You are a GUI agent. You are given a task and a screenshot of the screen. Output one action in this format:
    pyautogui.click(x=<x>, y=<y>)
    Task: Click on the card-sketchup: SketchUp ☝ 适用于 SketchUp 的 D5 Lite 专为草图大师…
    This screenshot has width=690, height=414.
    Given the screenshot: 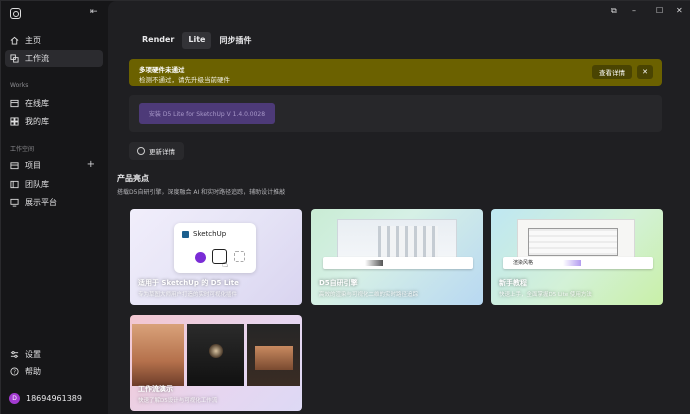 What is the action you would take?
    pyautogui.click(x=216, y=257)
    